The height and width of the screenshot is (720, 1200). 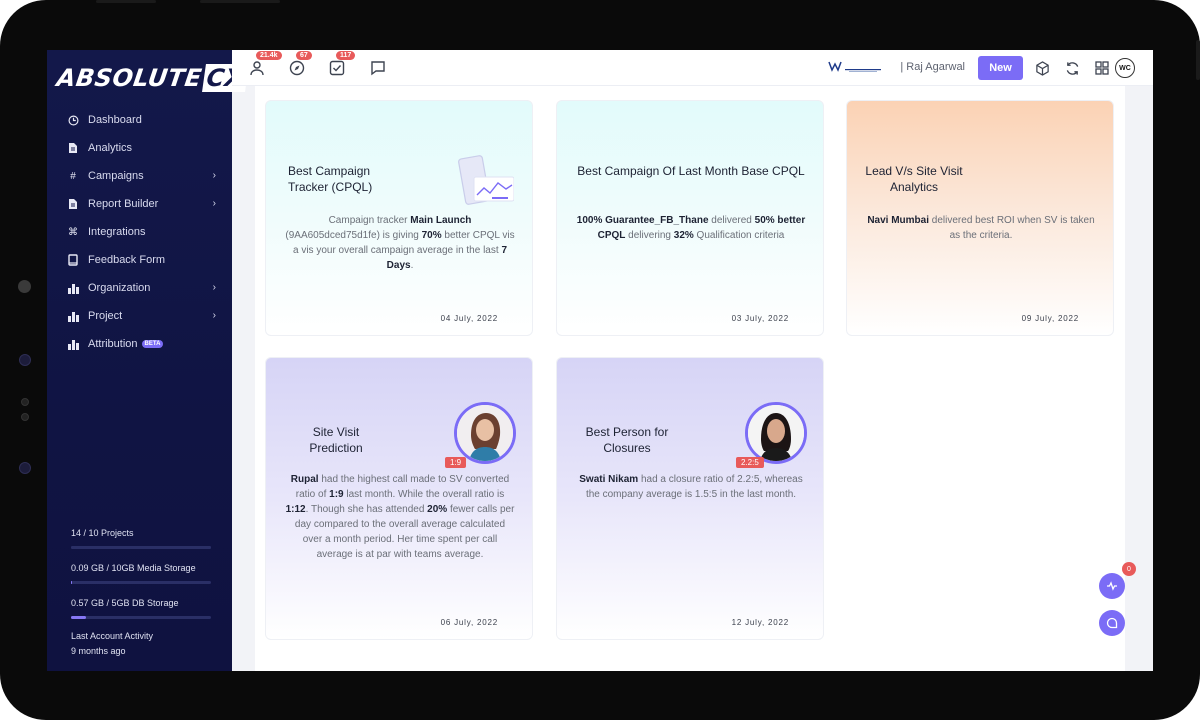 What do you see at coordinates (304, 55) in the screenshot?
I see `compass-count-badge: 67` at bounding box center [304, 55].